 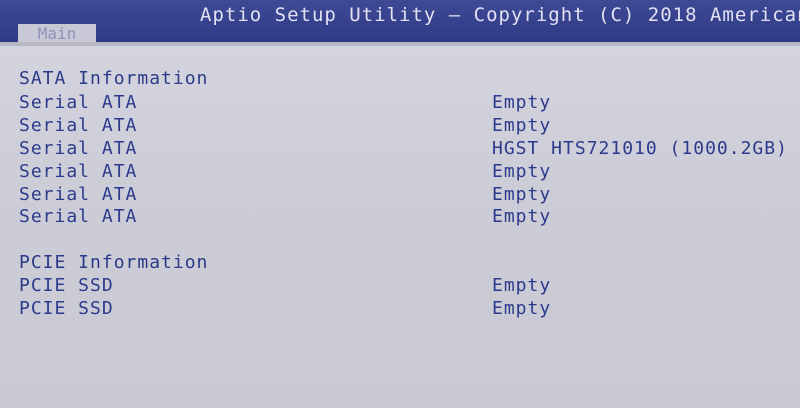 What do you see at coordinates (57, 34) in the screenshot?
I see `tab-main: Main` at bounding box center [57, 34].